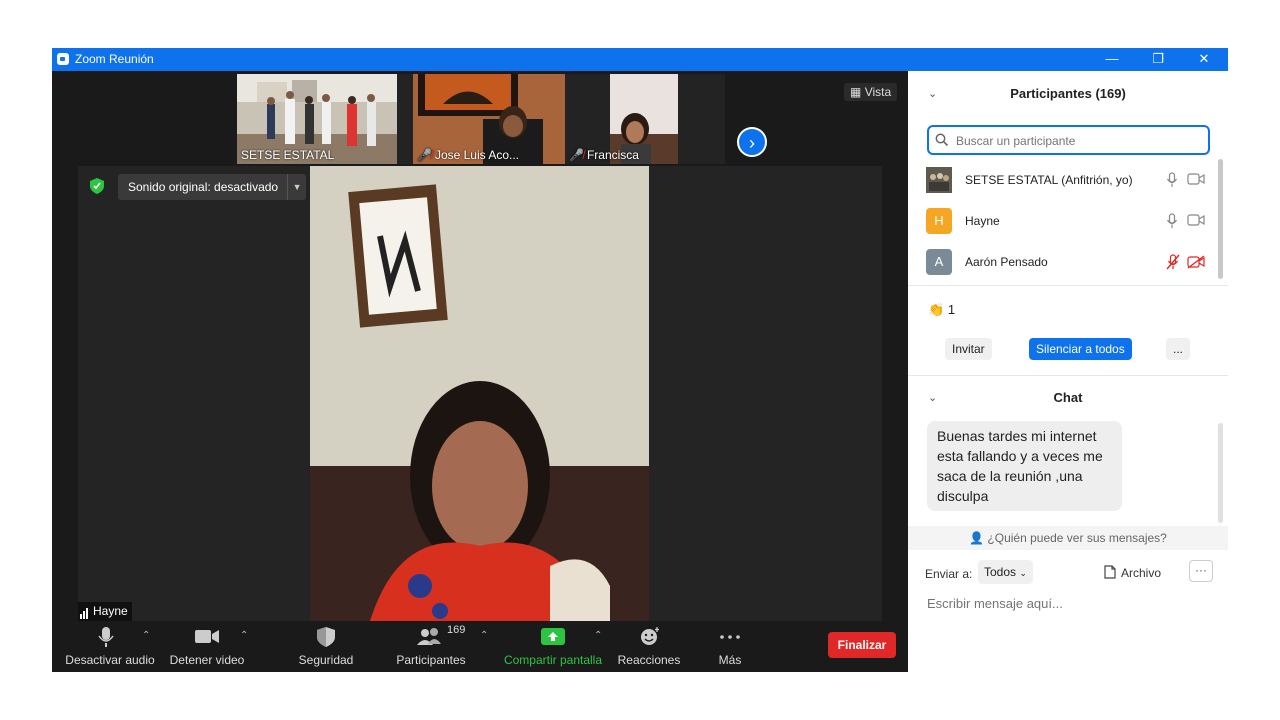 The height and width of the screenshot is (720, 1280). I want to click on view-button: ▦ Vista, so click(871, 92).